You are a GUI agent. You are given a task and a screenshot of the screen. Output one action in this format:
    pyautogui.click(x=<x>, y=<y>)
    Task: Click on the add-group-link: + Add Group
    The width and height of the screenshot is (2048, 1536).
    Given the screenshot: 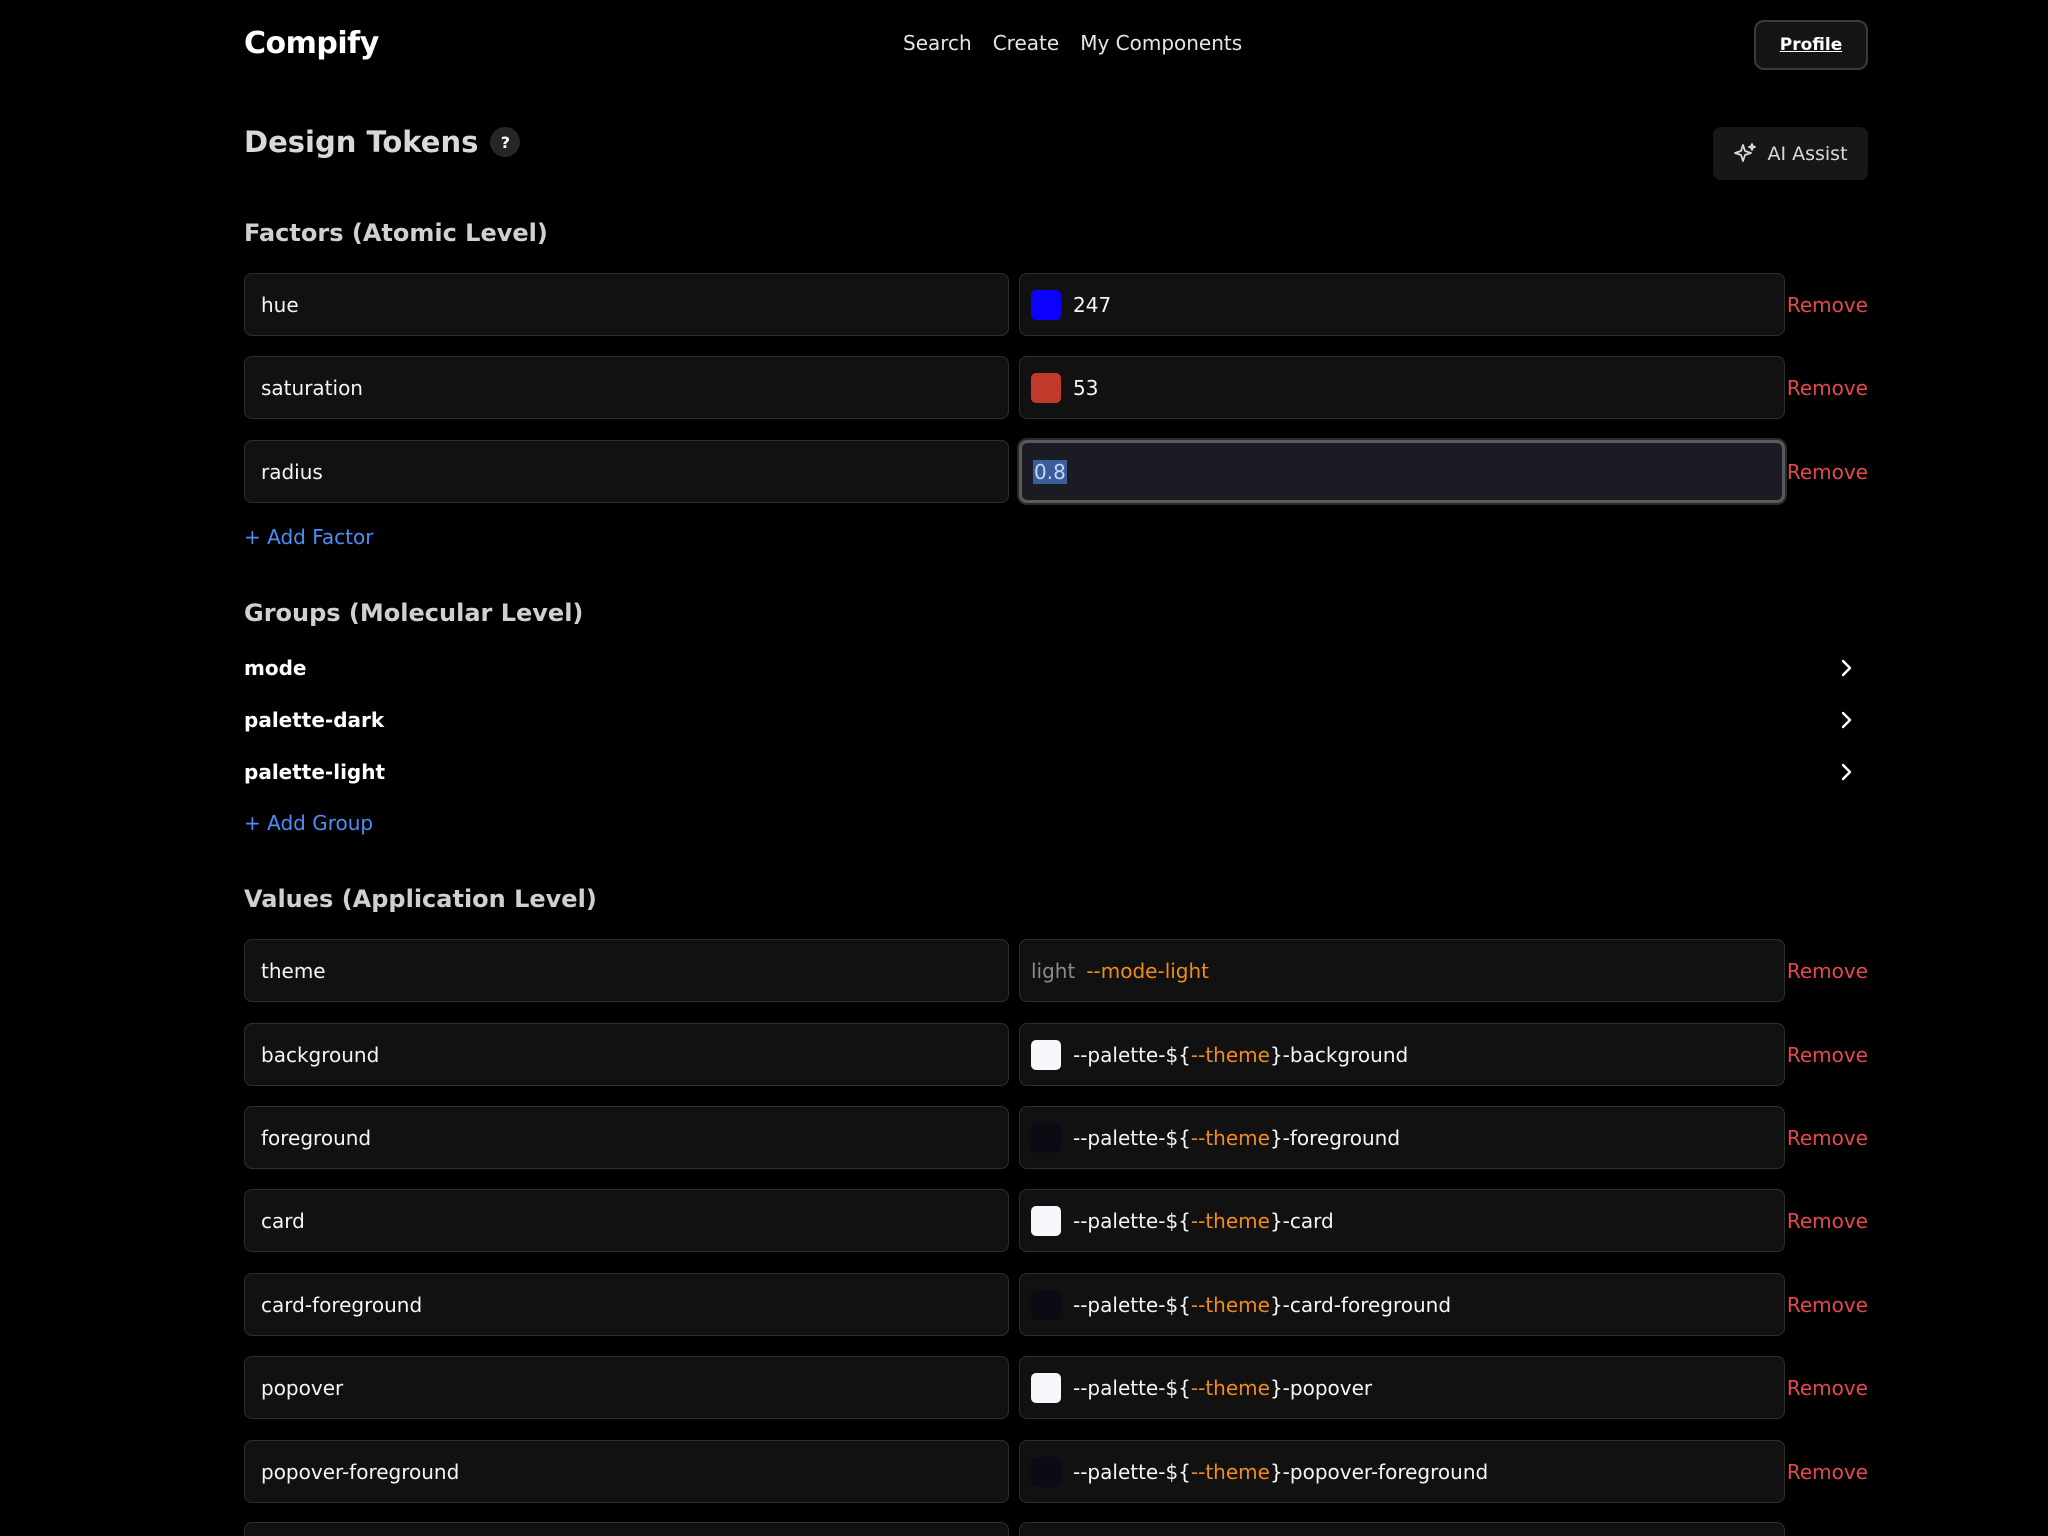 What is the action you would take?
    pyautogui.click(x=308, y=823)
    